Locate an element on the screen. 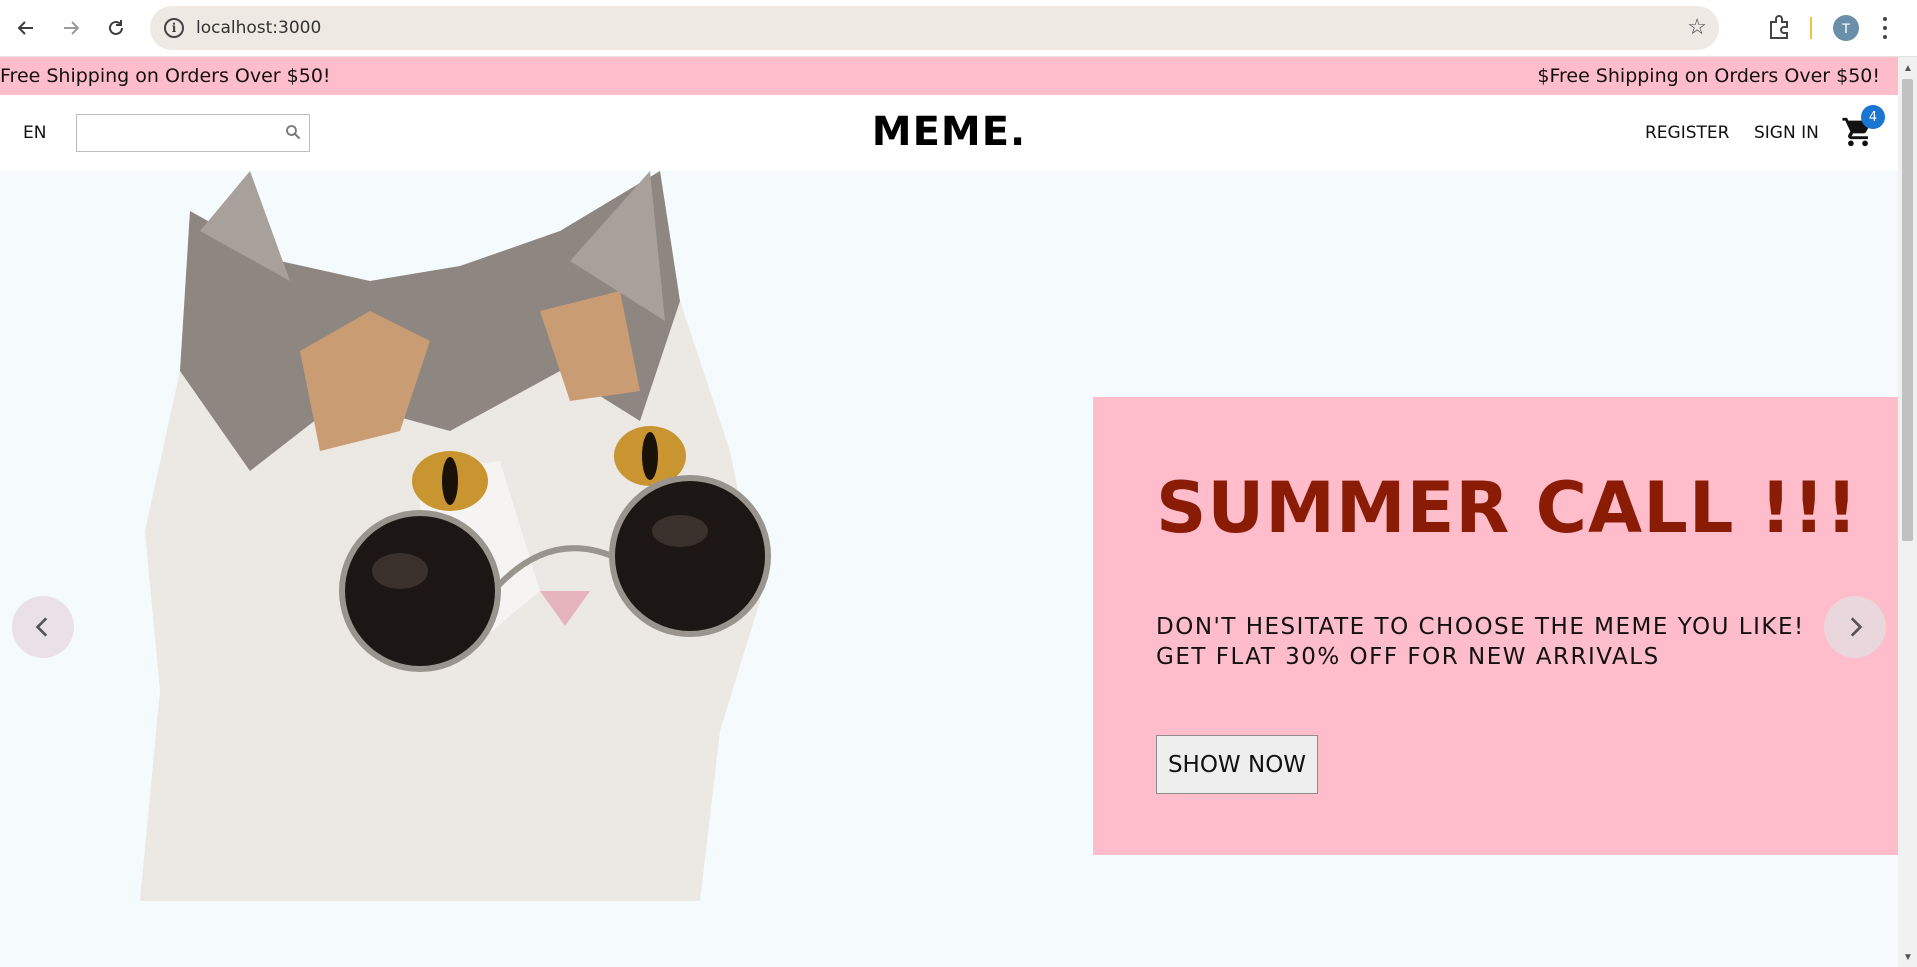 The height and width of the screenshot is (967, 1917). show-now-button: SHOW NOW is located at coordinates (1237, 764).